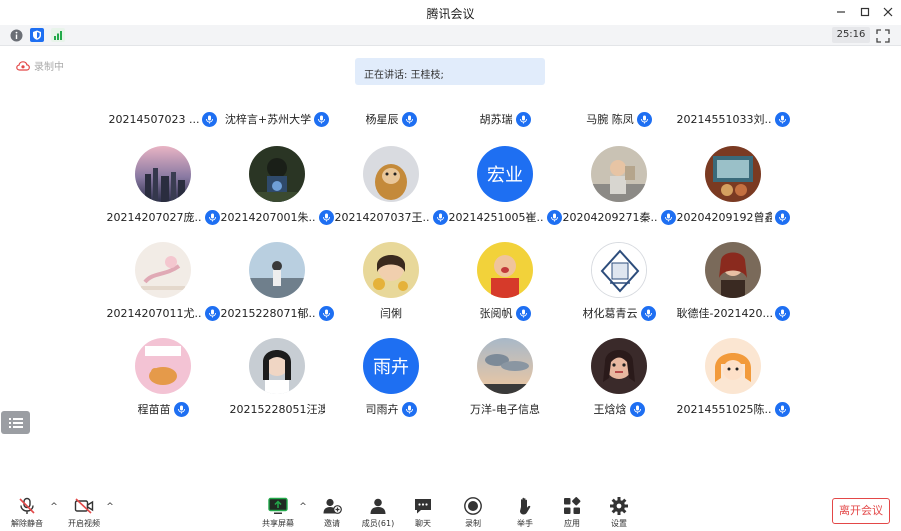 This screenshot has height=531, width=901. What do you see at coordinates (110, 507) in the screenshot?
I see `video-options-caret: ^` at bounding box center [110, 507].